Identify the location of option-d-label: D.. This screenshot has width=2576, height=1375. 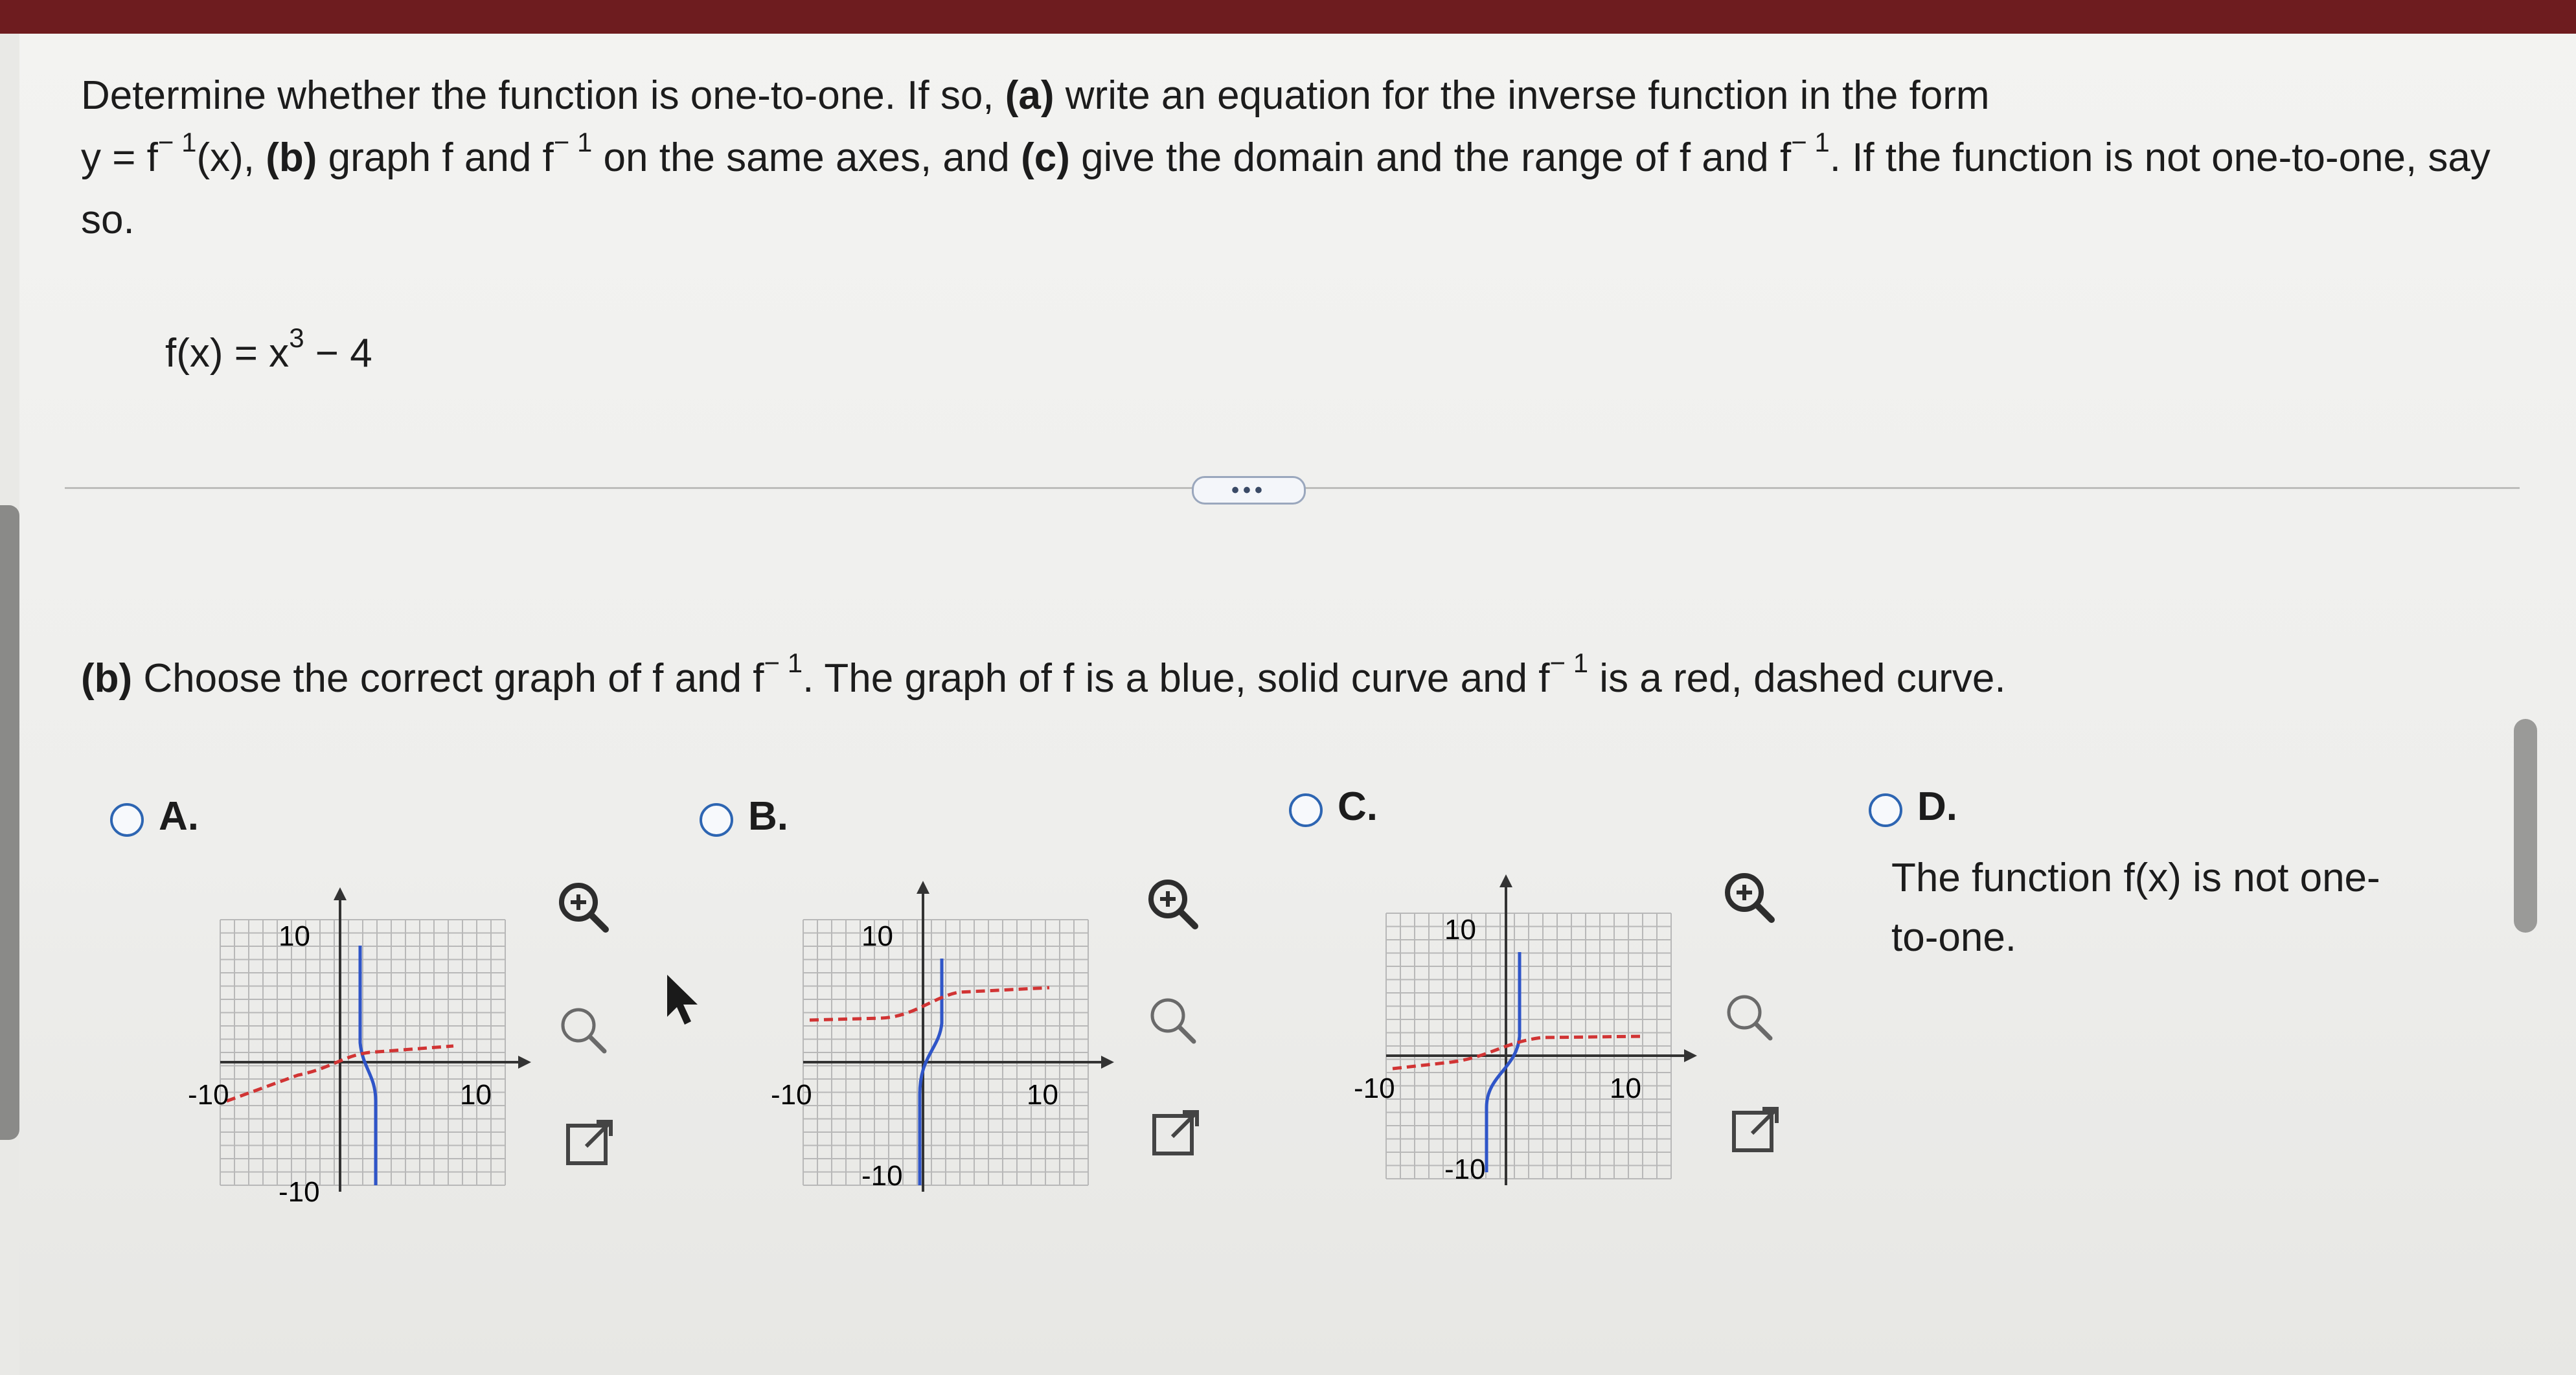
(1937, 806).